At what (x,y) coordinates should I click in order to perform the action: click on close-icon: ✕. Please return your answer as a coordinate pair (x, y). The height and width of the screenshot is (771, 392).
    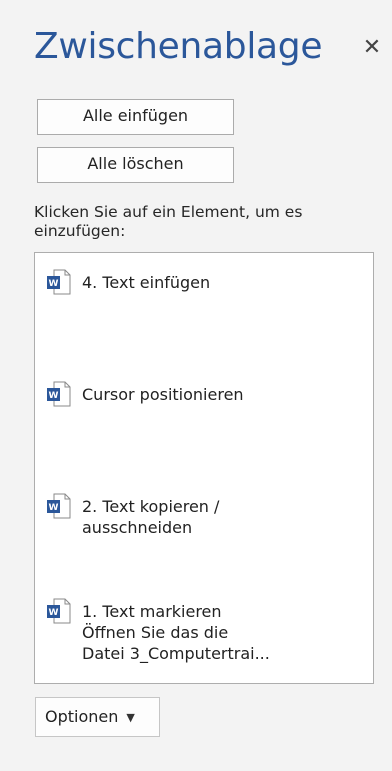
    Looking at the image, I should click on (372, 48).